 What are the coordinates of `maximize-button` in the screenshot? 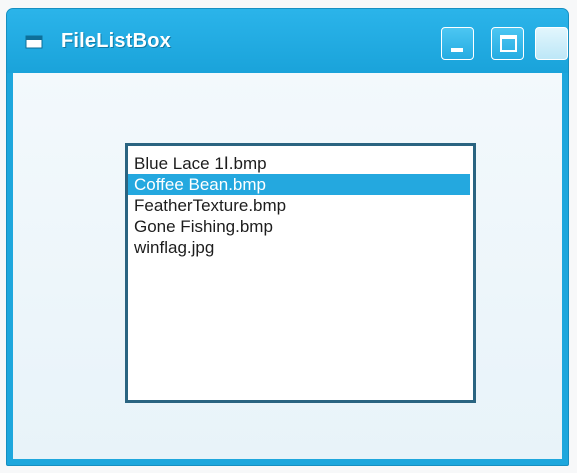 It's located at (507, 43).